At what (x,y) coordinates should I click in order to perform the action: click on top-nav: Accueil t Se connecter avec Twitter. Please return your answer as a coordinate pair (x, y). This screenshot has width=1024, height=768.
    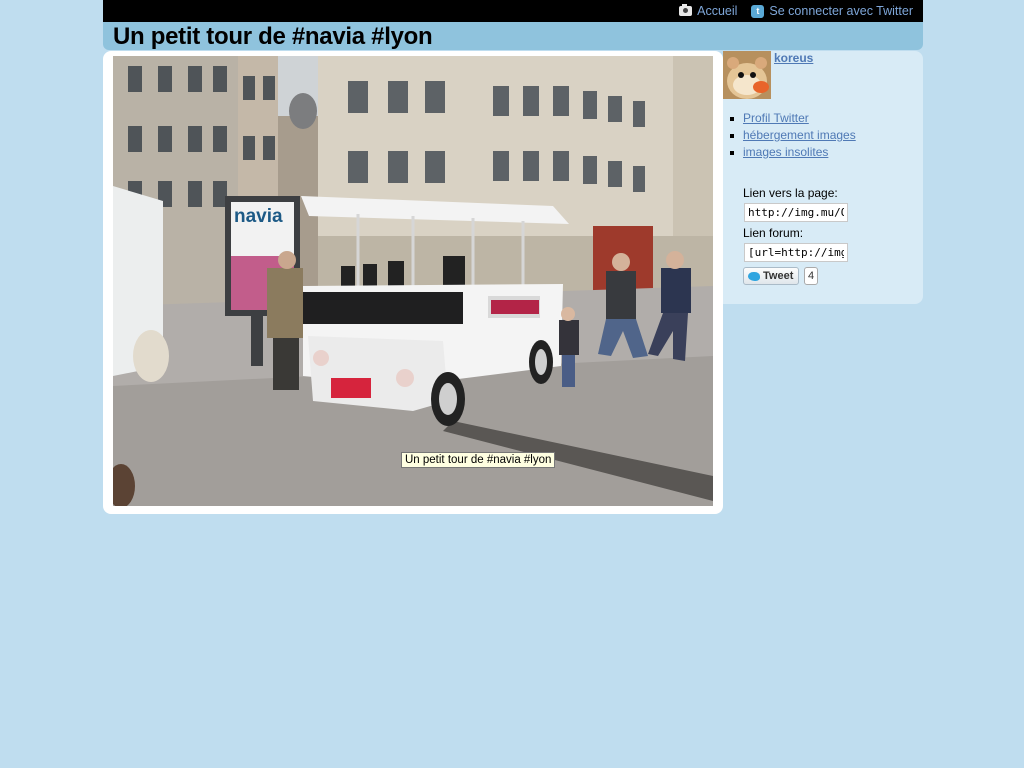
    Looking at the image, I should click on (796, 11).